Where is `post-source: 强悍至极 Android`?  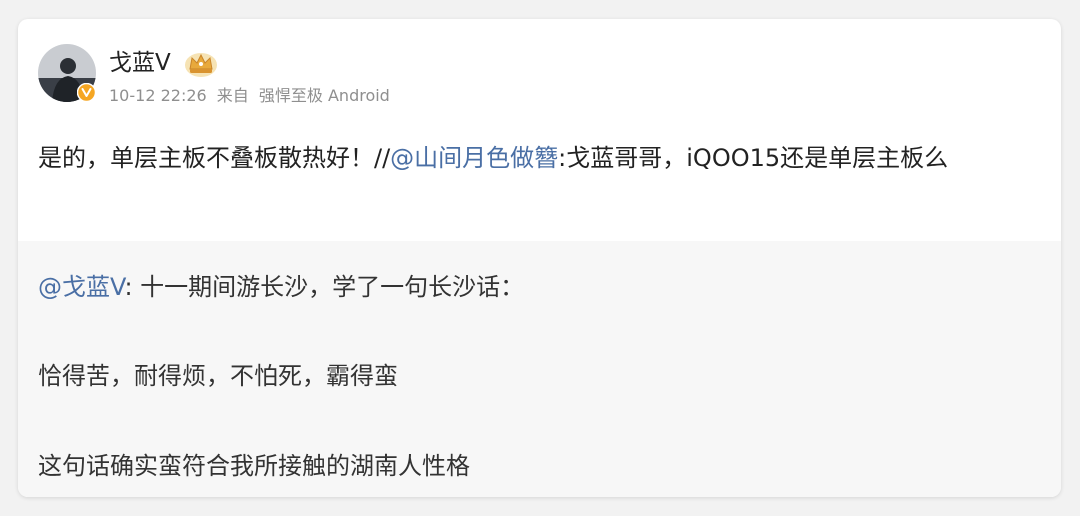
post-source: 强悍至极 Android is located at coordinates (324, 95).